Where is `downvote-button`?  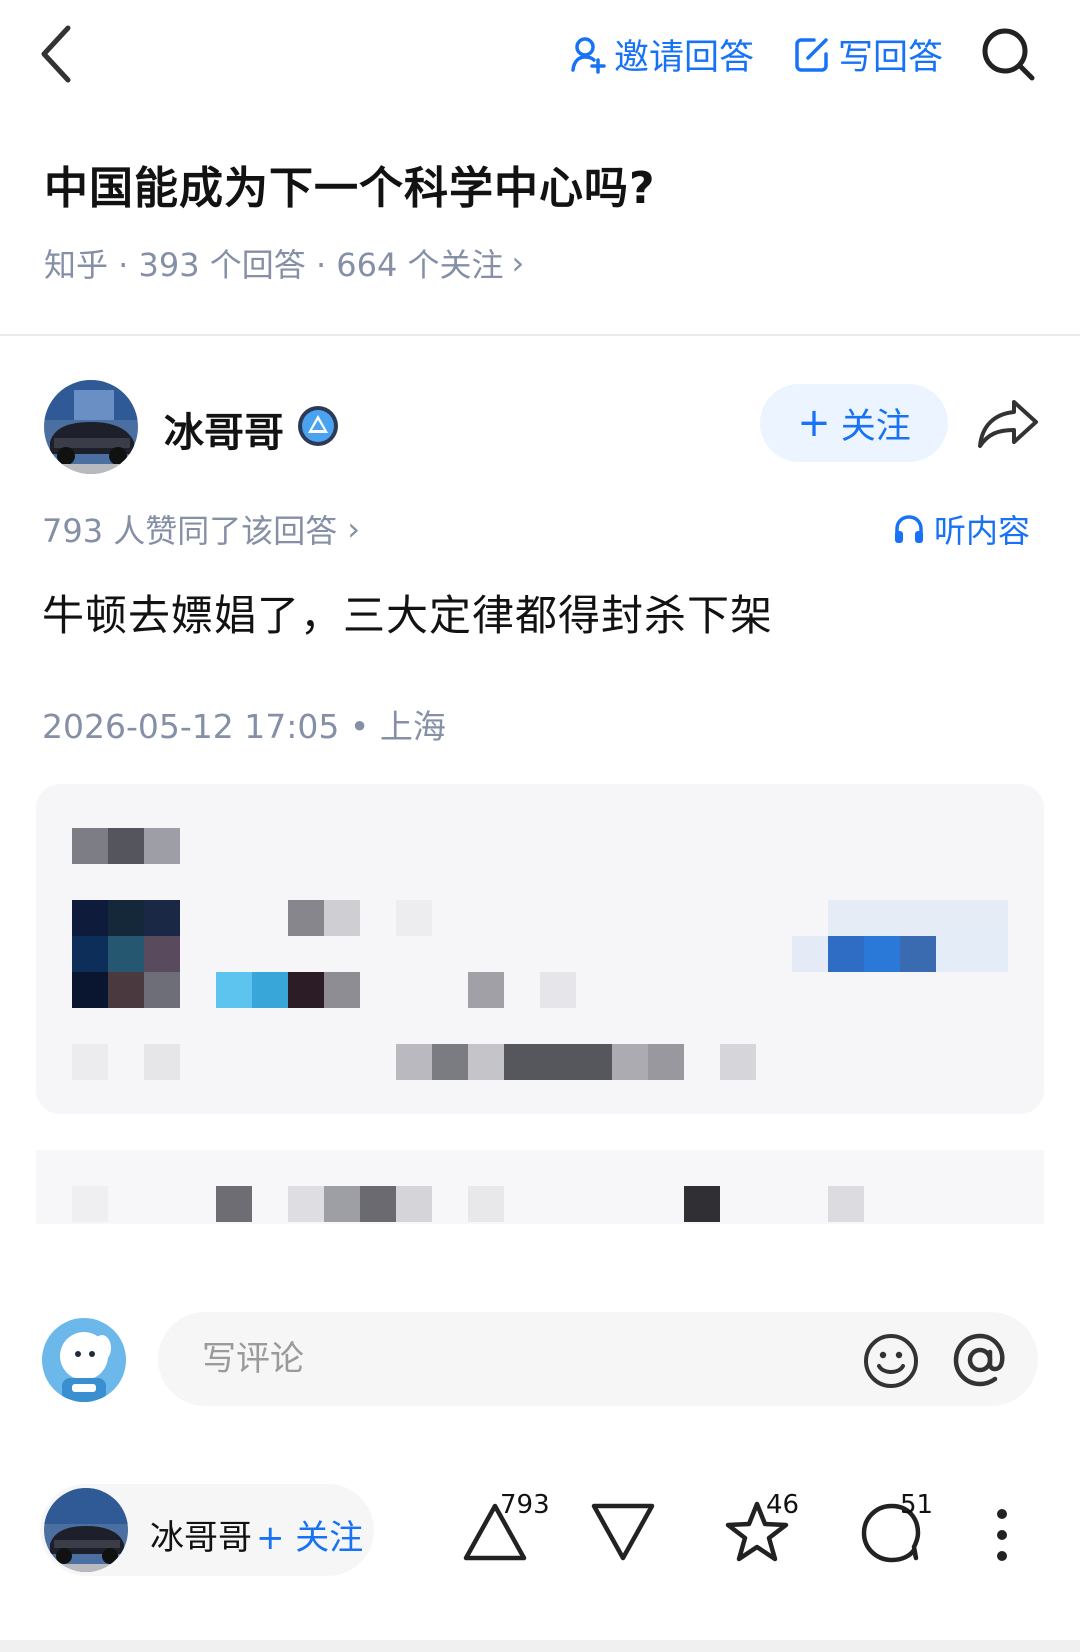
downvote-button is located at coordinates (623, 1532).